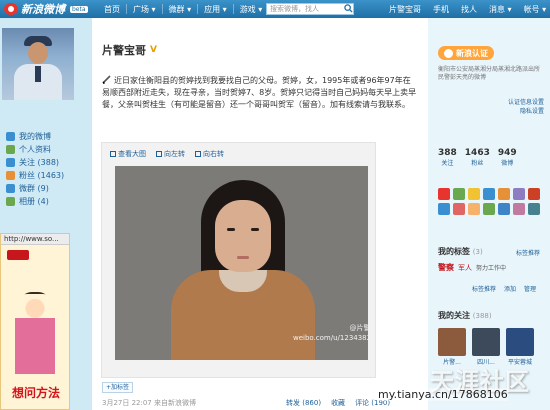  What do you see at coordinates (303, 403) in the screenshot?
I see `repost-button: 转发 (860)` at bounding box center [303, 403].